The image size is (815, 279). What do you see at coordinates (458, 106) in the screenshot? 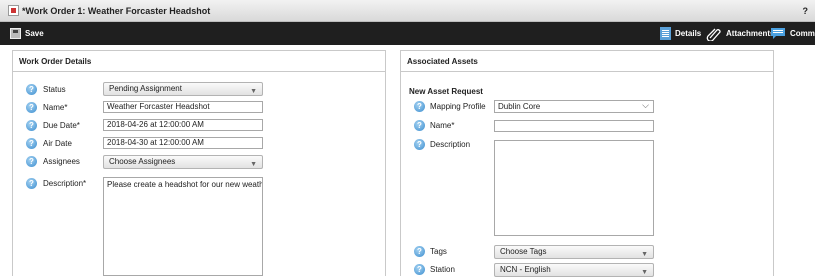
I see `mapping-profile-label: Mapping Profile` at bounding box center [458, 106].